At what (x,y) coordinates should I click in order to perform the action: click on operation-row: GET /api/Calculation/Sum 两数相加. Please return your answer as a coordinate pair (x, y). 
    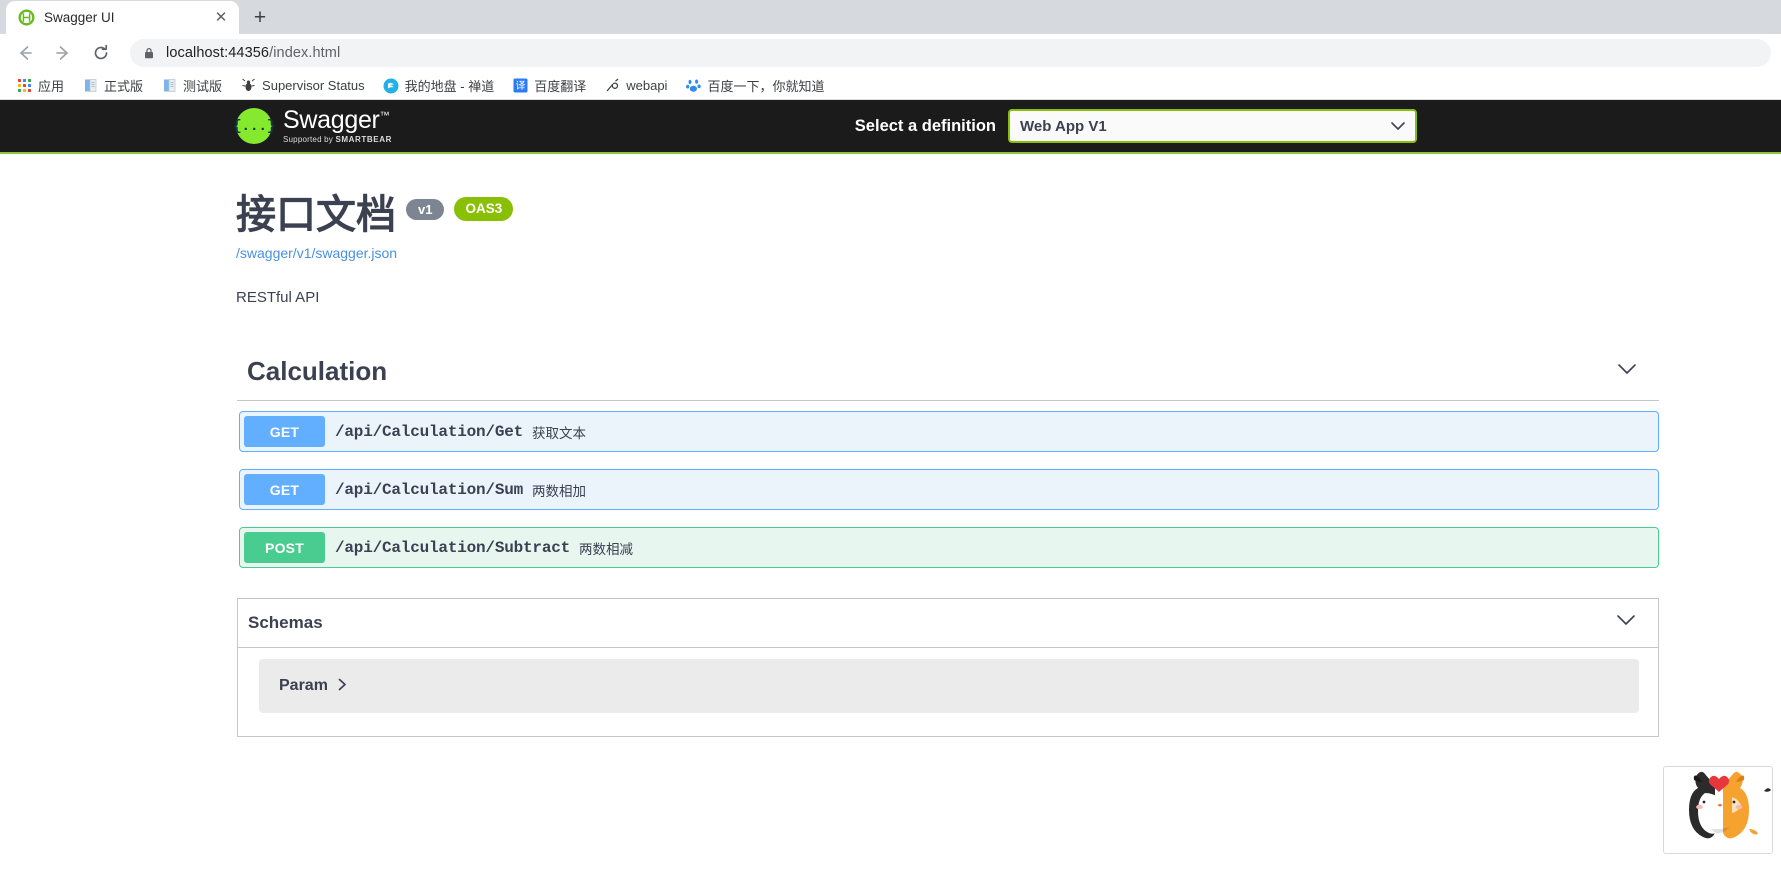
    Looking at the image, I should click on (949, 489).